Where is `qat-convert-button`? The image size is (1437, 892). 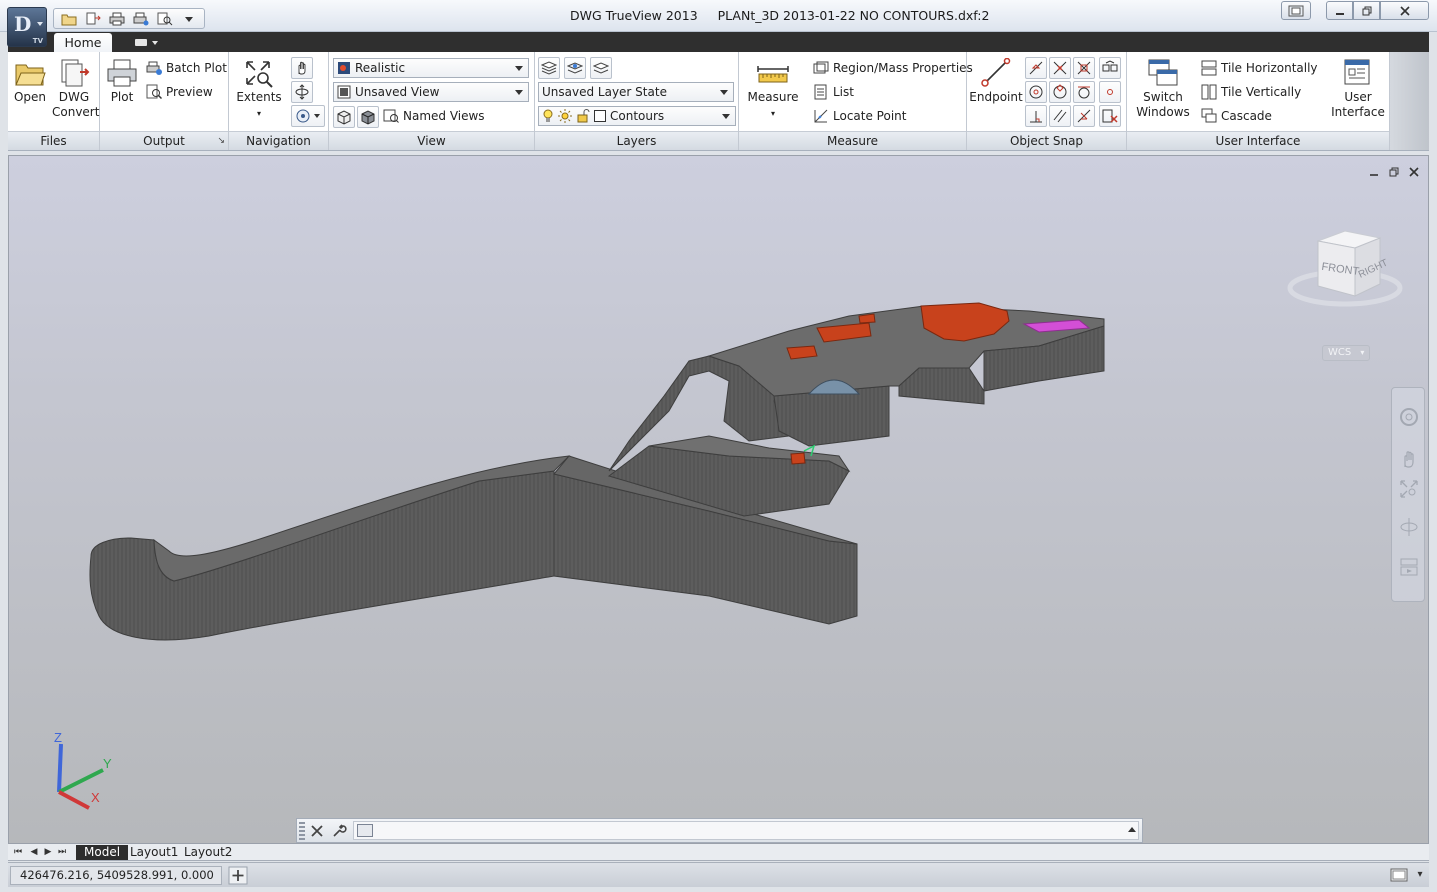 qat-convert-button is located at coordinates (93, 18).